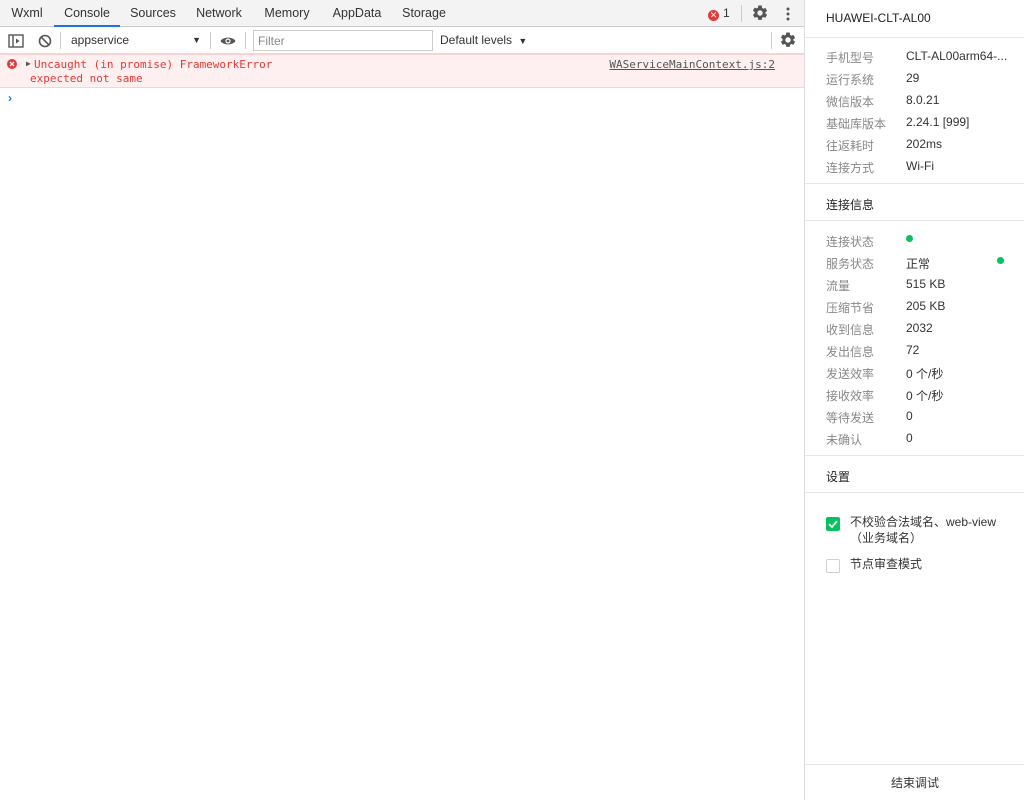 The width and height of the screenshot is (1024, 800). Describe the element at coordinates (914, 782) in the screenshot. I see `end-debug-button: 结束调试` at that location.